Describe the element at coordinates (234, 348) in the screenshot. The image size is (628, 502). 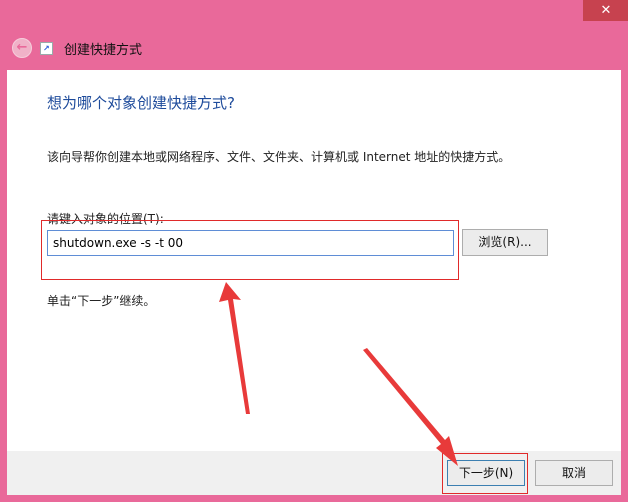
I see `arrow-to-input` at that location.